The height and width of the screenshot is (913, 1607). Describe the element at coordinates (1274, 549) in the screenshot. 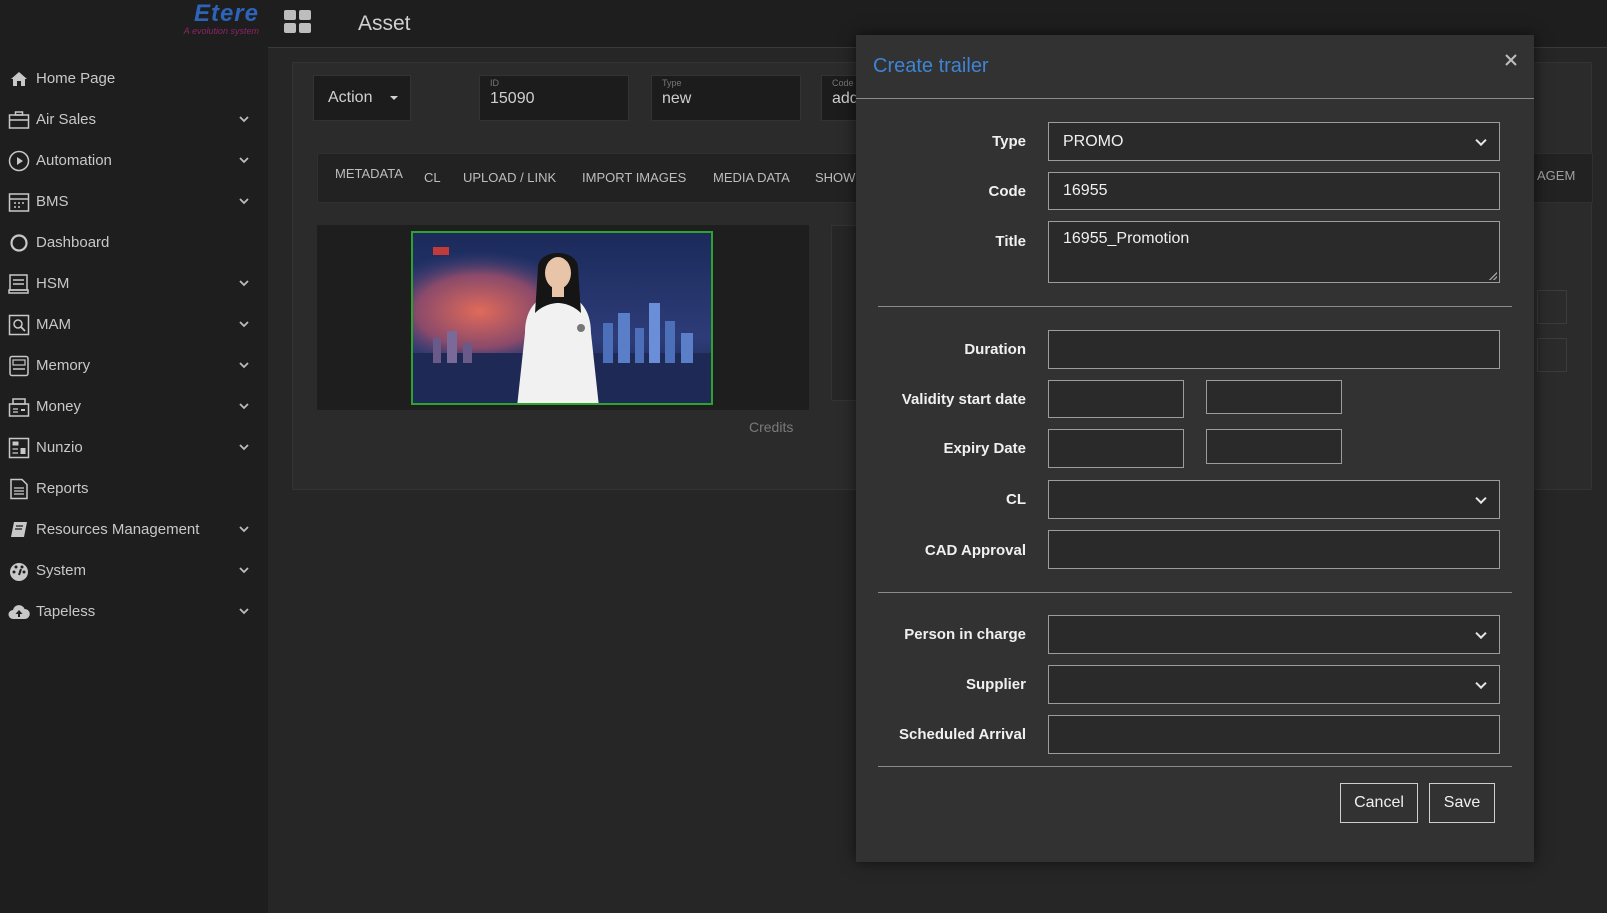

I see `cad-approval-input` at that location.